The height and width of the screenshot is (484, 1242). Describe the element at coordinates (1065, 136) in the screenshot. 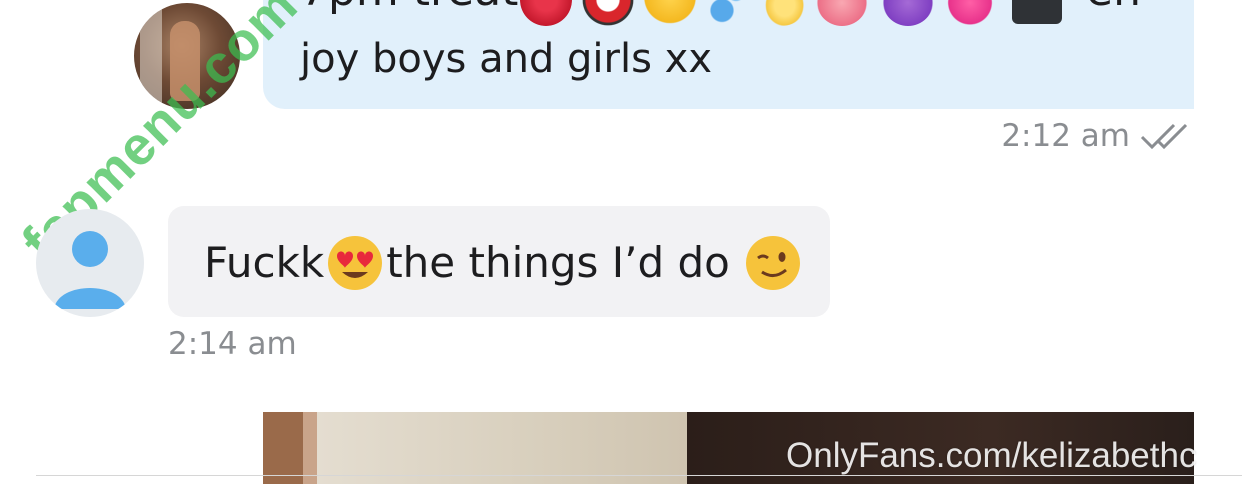

I see `outgoing-timestamp: 2:12 am` at that location.